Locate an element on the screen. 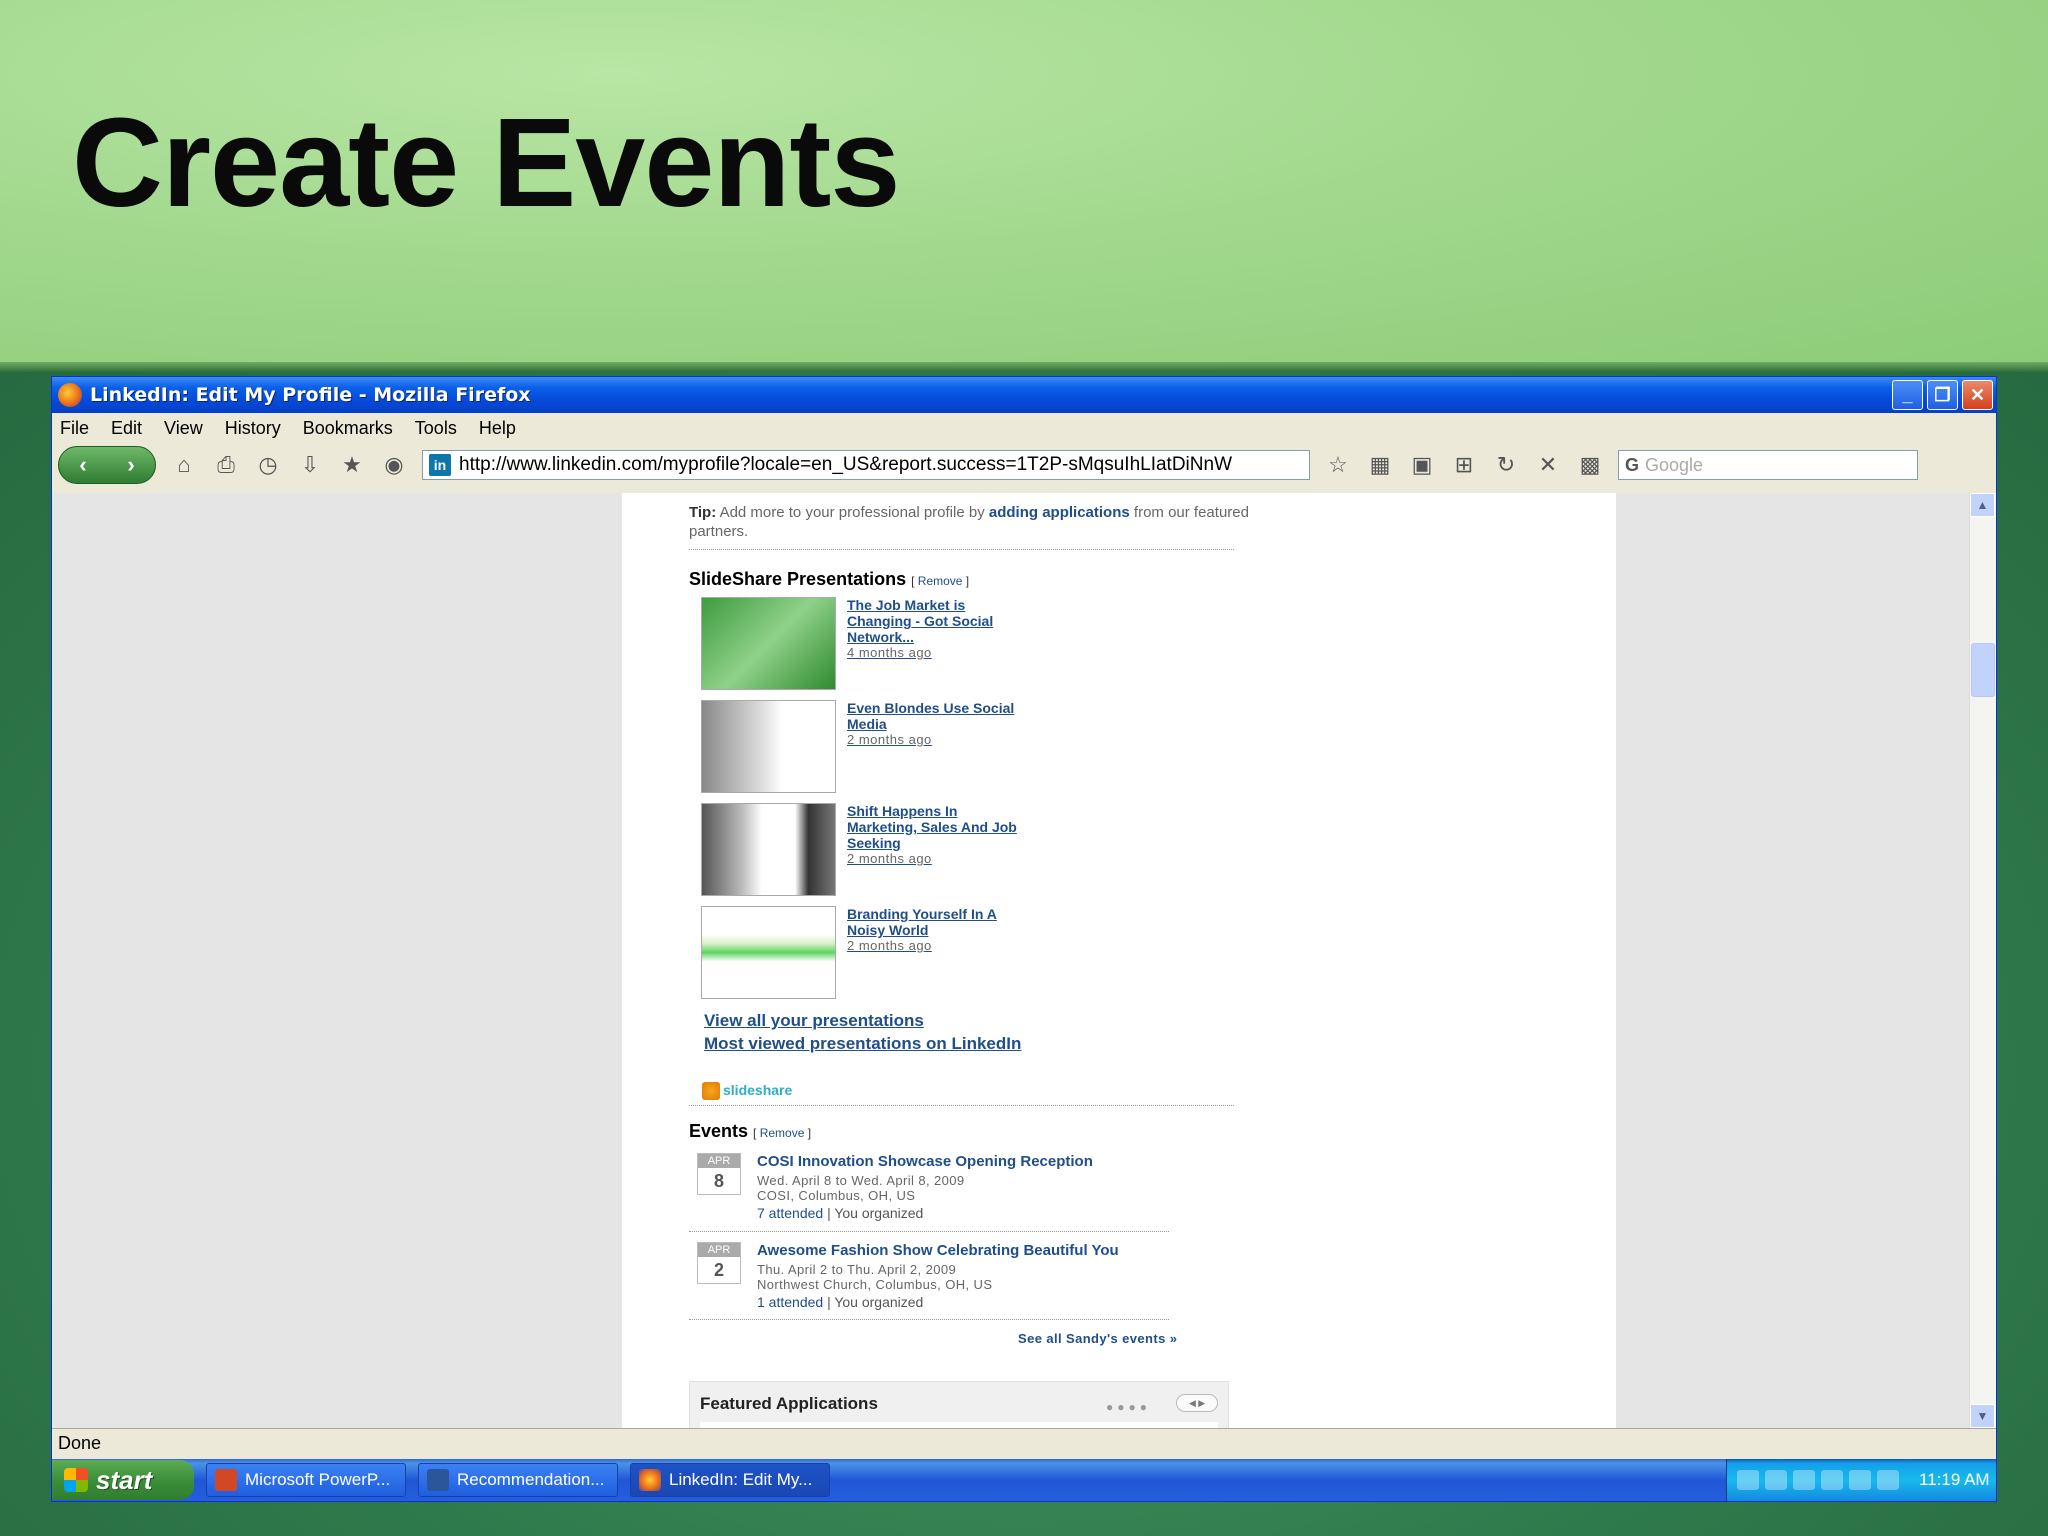 This screenshot has width=2048, height=1536. grid-icon: ▦ is located at coordinates (1380, 465).